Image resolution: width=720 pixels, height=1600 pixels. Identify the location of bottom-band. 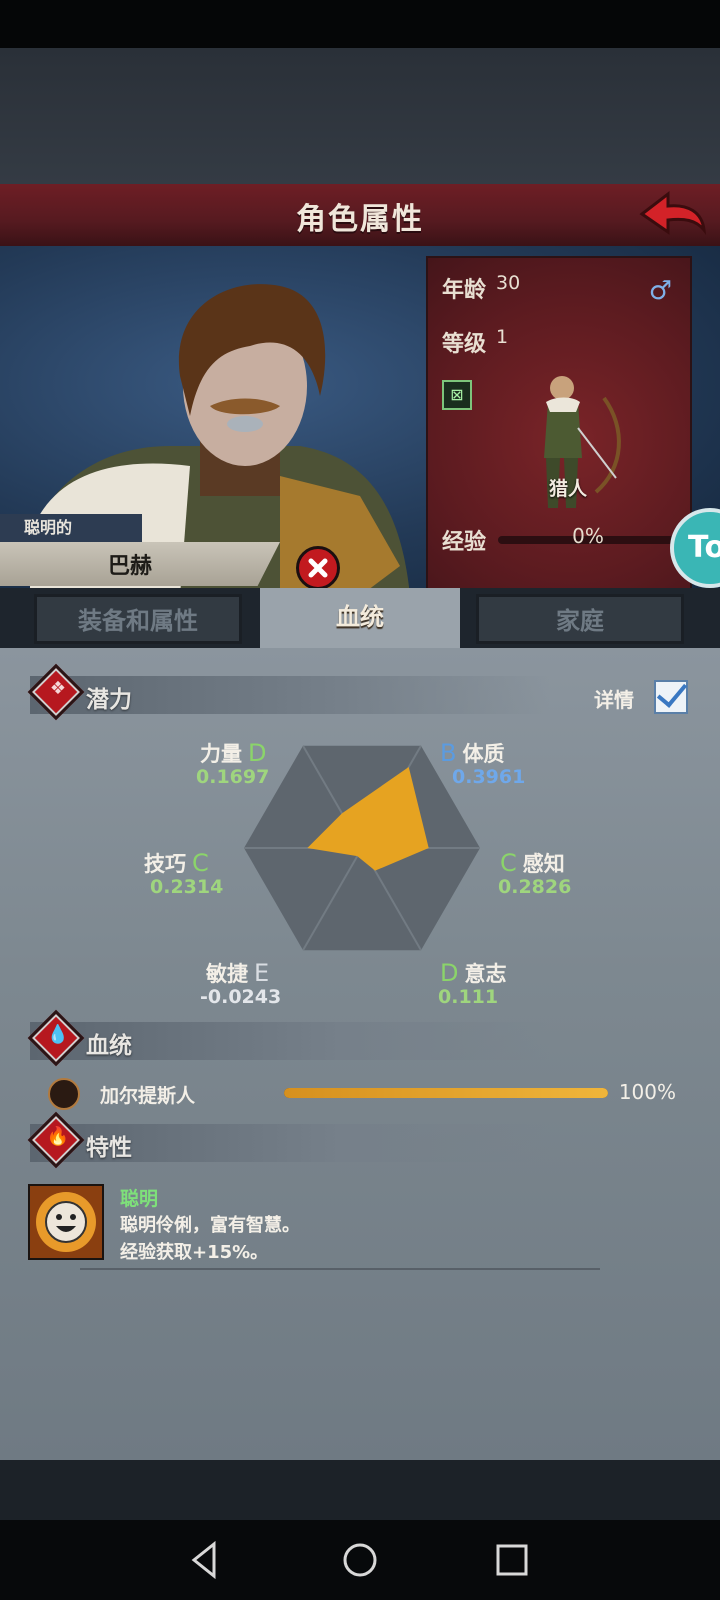
(360, 1490).